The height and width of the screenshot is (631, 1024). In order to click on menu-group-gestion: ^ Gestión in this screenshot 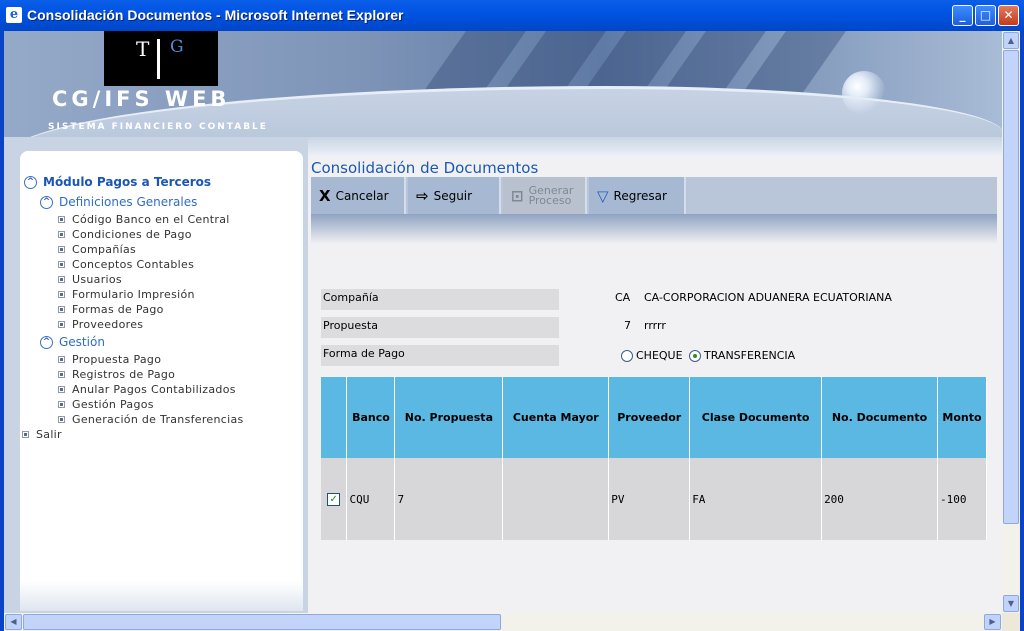, I will do `click(72, 342)`.